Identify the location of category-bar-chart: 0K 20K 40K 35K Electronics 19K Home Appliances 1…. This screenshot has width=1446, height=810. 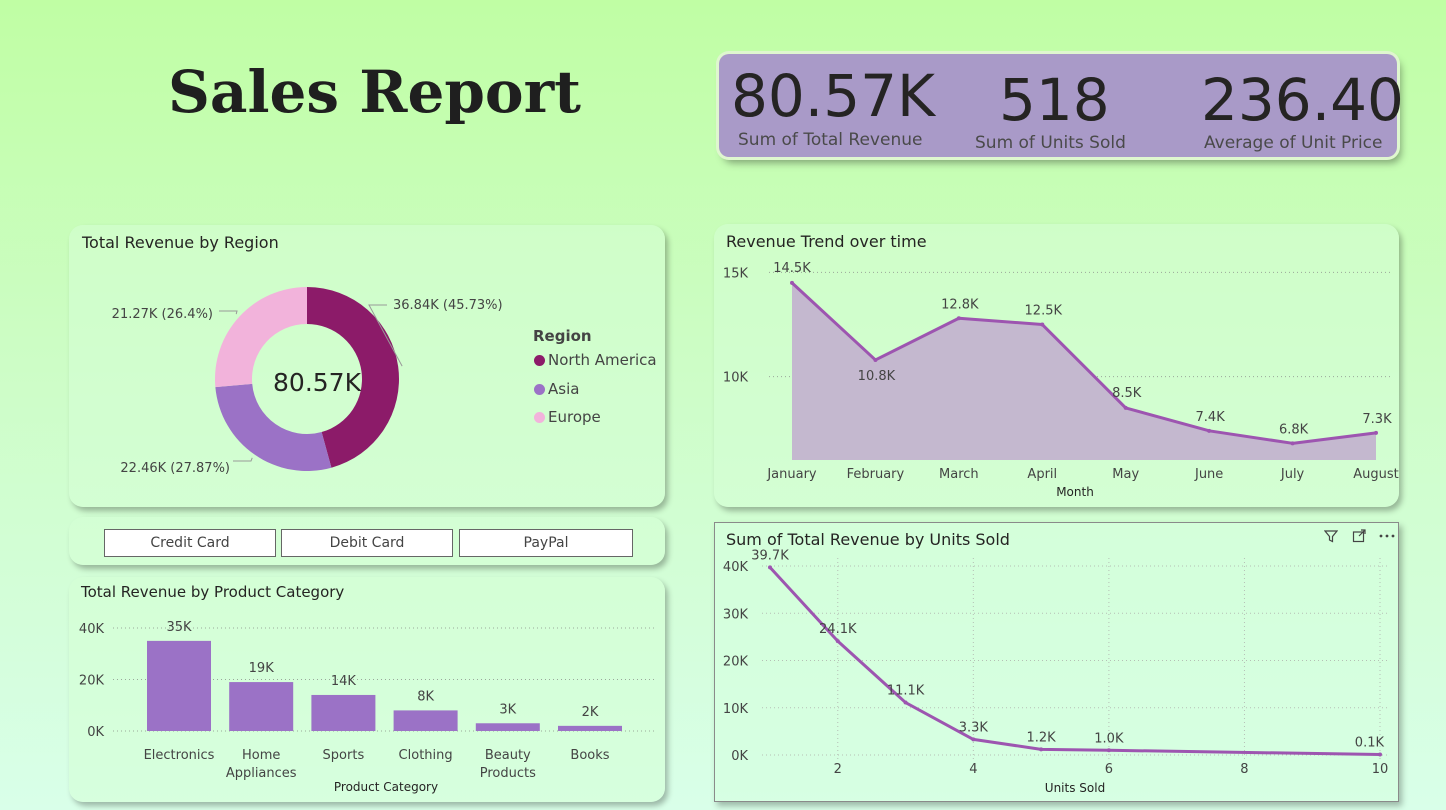
(367, 689).